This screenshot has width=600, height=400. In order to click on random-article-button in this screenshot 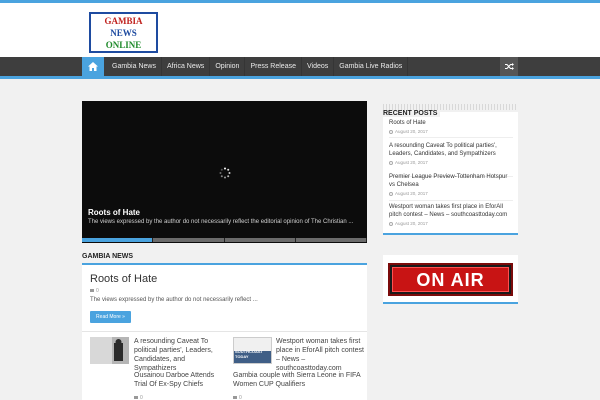, I will do `click(509, 66)`.